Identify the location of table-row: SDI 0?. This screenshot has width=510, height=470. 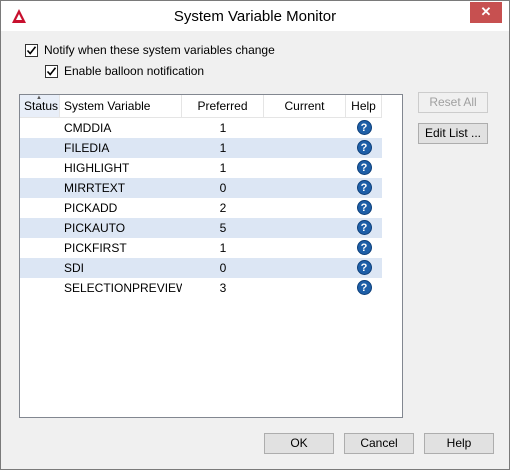
(201, 268).